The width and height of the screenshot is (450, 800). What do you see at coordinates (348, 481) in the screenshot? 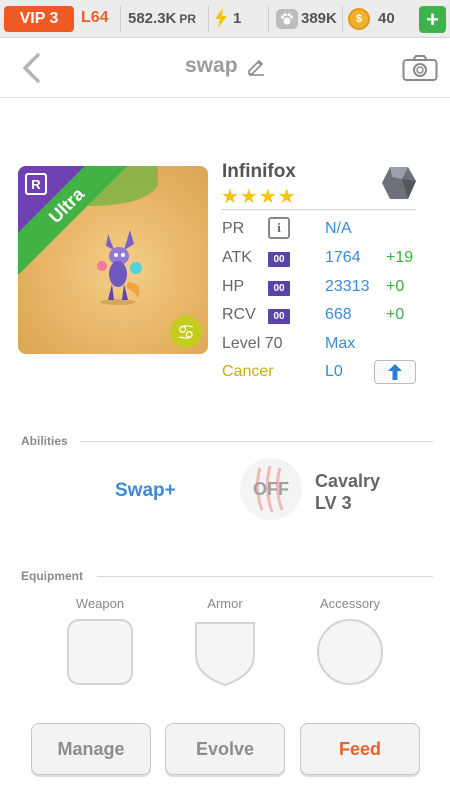
I see `leader-skill-title: Cavalry` at bounding box center [348, 481].